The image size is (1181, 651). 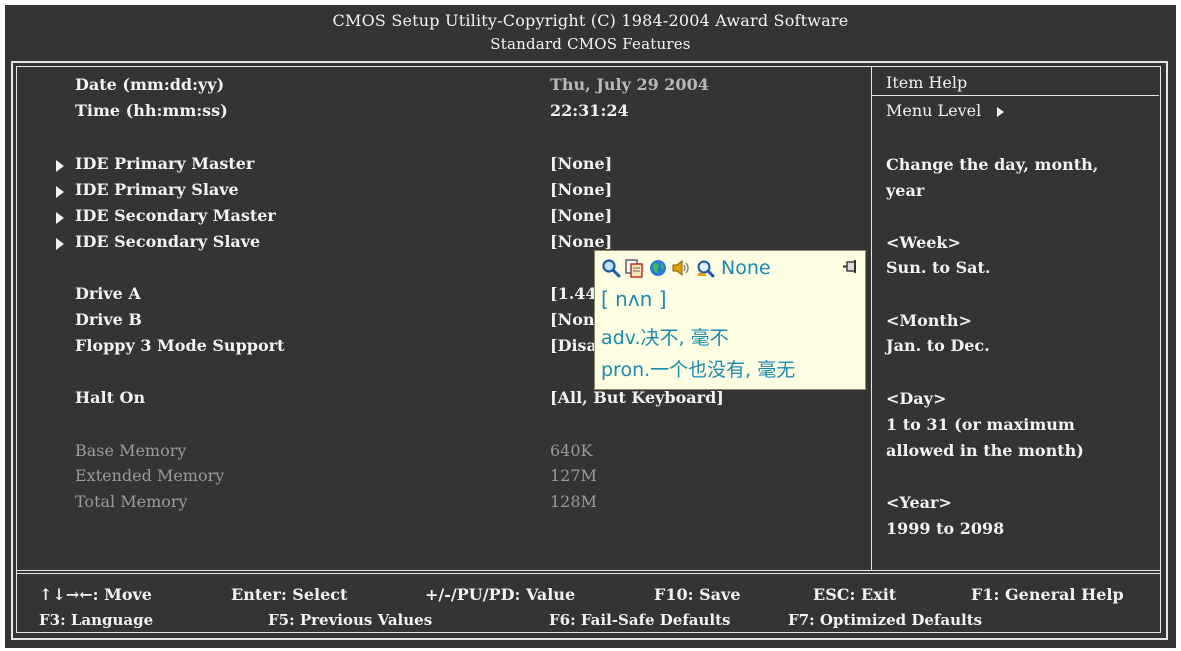 I want to click on base-memory-label: Base Memory, so click(x=131, y=450).